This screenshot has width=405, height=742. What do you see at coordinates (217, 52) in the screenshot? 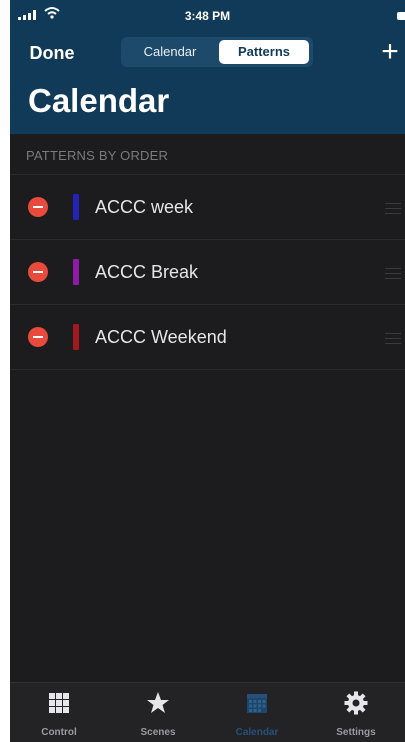
I see `segmented-control: Calendar Patterns` at bounding box center [217, 52].